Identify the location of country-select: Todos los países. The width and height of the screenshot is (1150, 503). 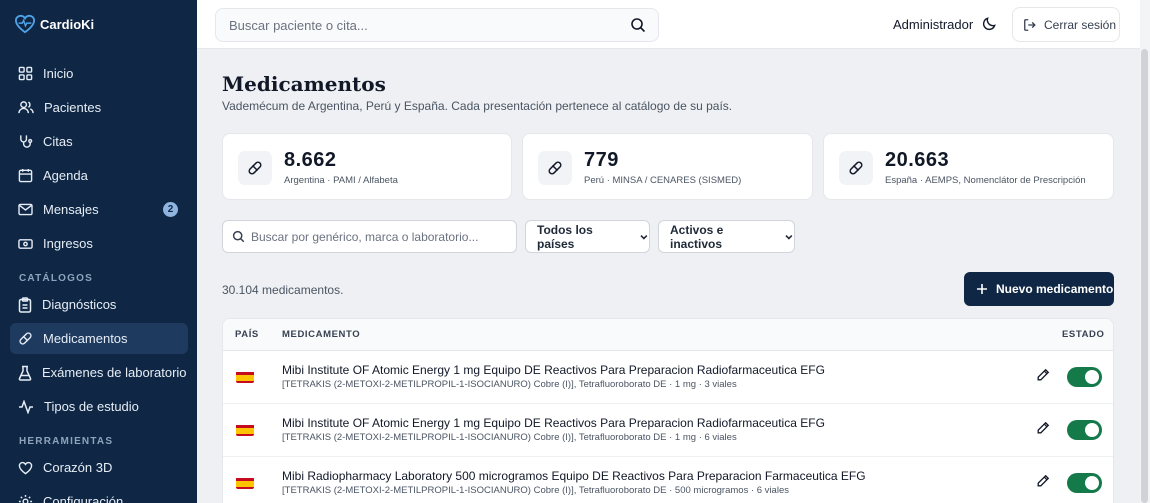
(587, 236).